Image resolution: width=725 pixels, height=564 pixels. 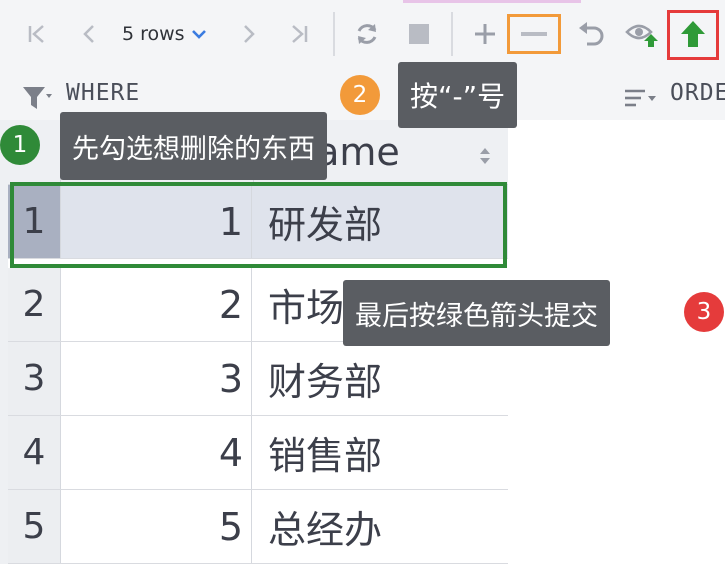 What do you see at coordinates (384, 452) in the screenshot?
I see `cell-name: 销售部` at bounding box center [384, 452].